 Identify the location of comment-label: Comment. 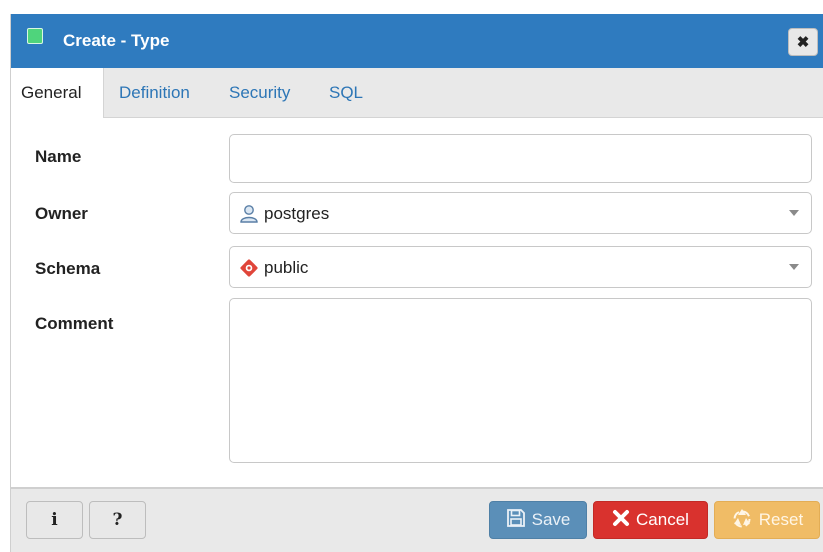
(74, 323).